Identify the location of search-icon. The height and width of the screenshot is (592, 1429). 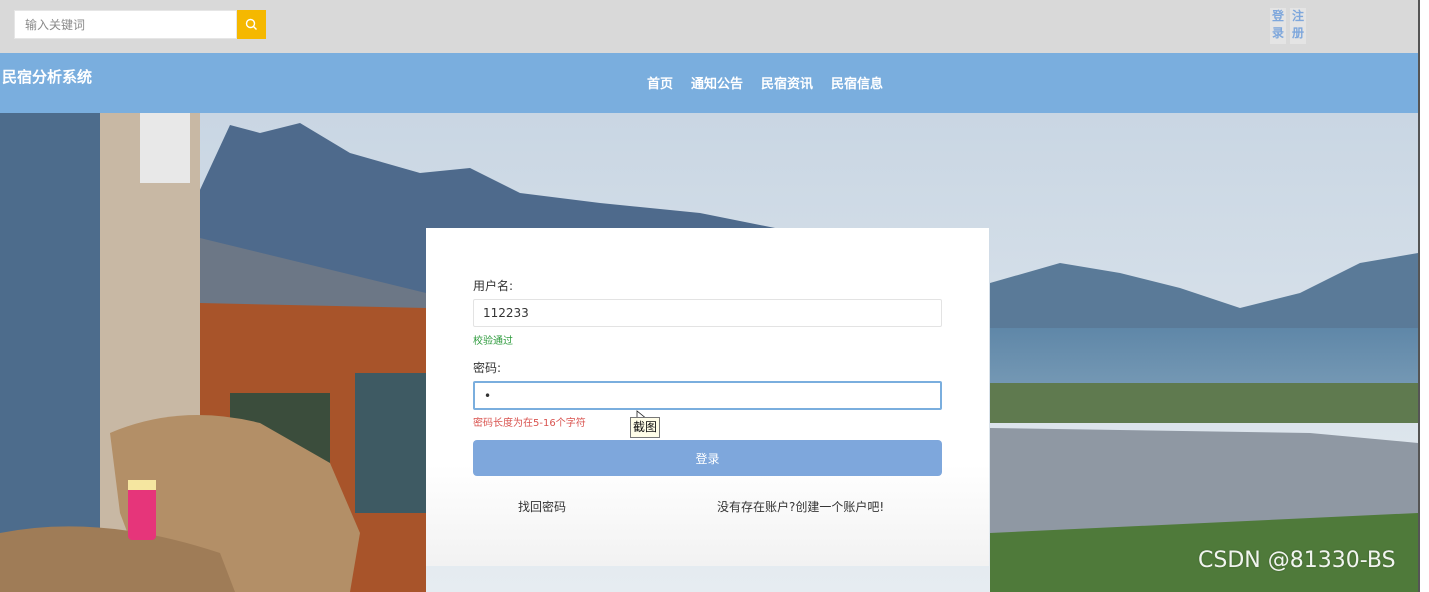
(251, 24).